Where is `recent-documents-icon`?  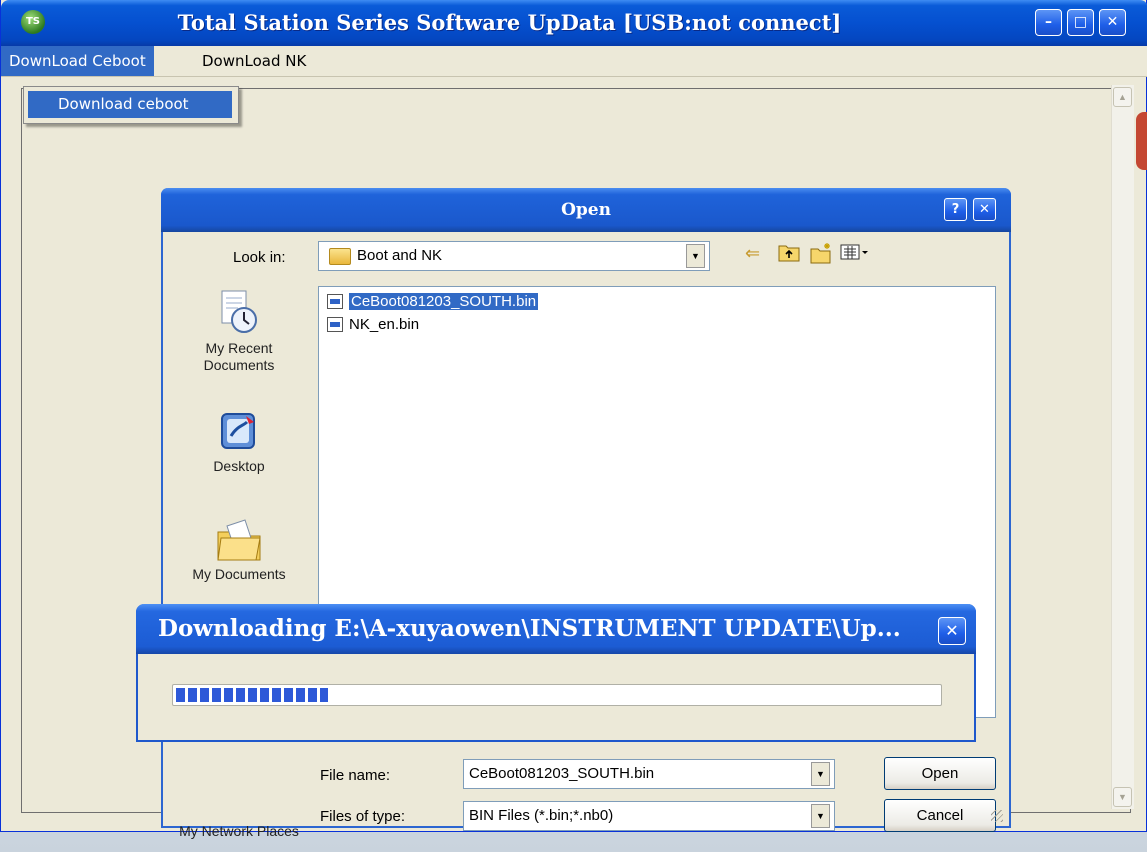
recent-documents-icon is located at coordinates (239, 311).